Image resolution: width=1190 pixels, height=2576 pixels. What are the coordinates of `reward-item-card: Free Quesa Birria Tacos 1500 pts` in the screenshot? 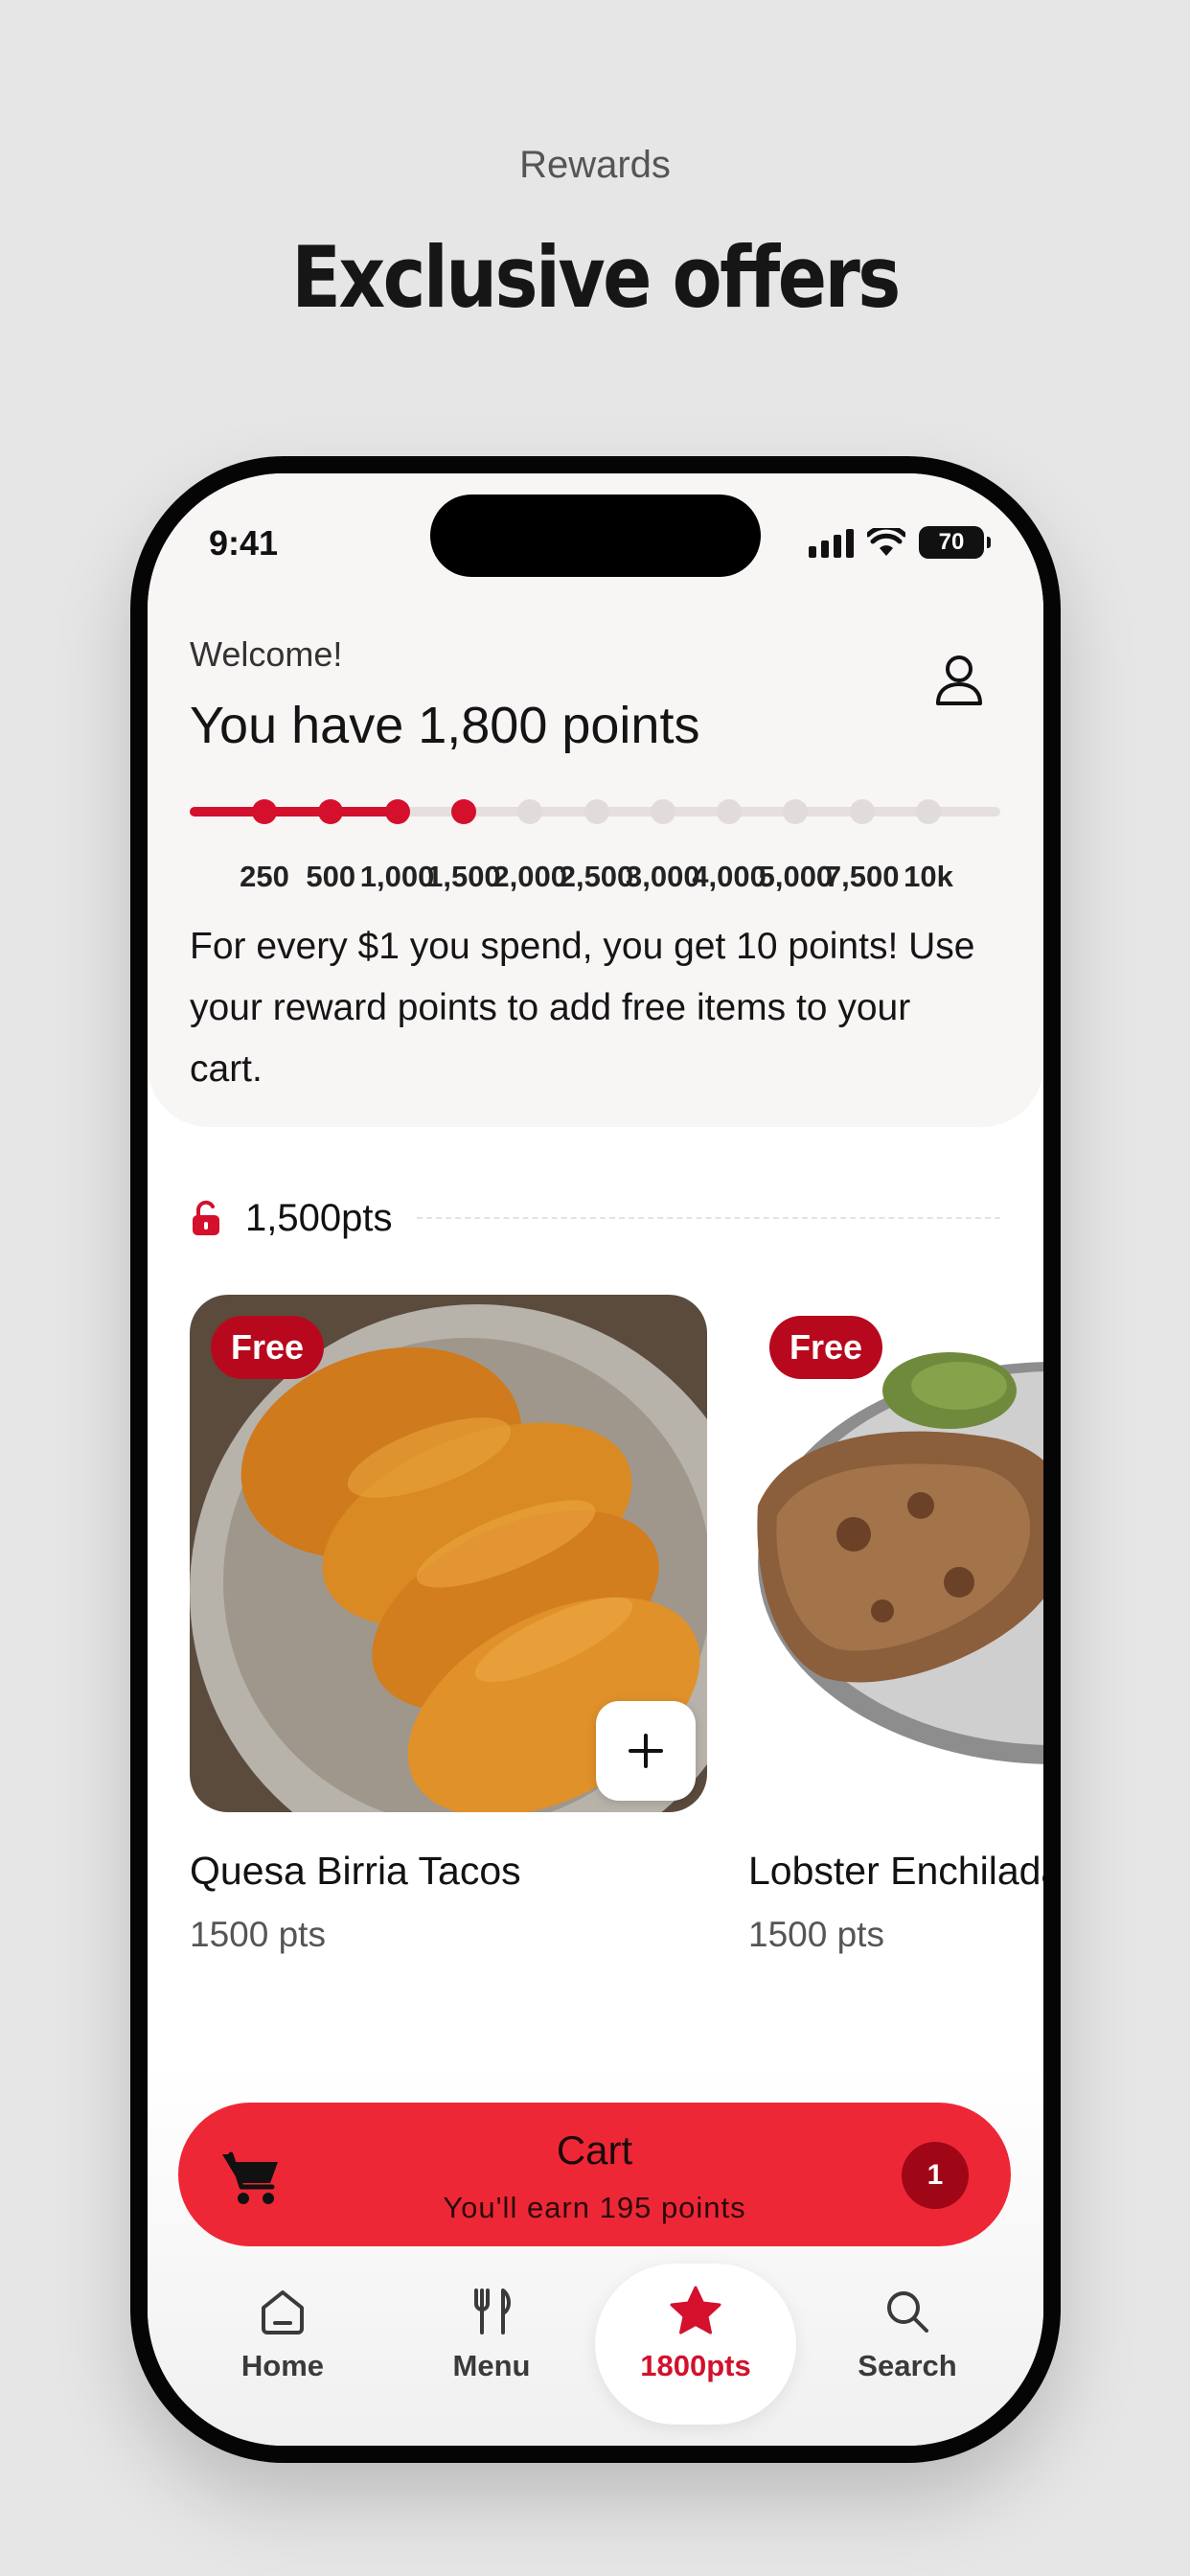 It's located at (449, 1625).